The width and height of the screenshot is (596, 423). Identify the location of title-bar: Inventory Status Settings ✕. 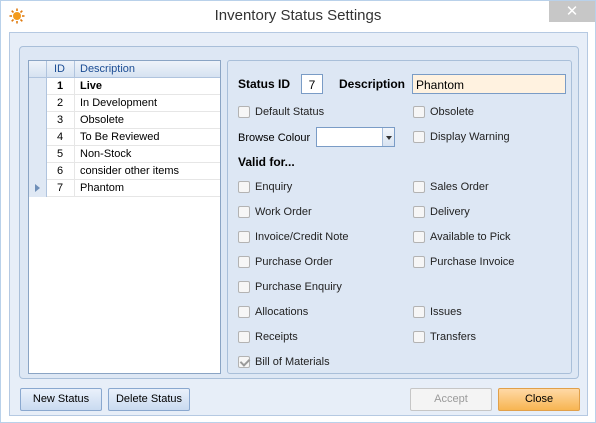
(298, 16).